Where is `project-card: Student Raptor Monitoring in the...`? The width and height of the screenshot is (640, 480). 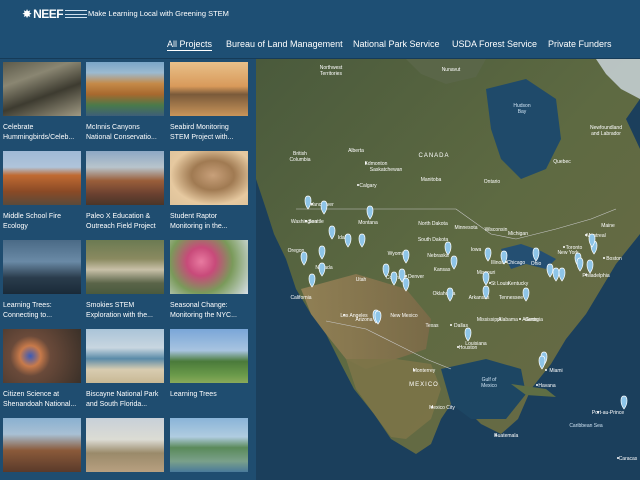
project-card: Student Raptor Monitoring in the... is located at coordinates (209, 192).